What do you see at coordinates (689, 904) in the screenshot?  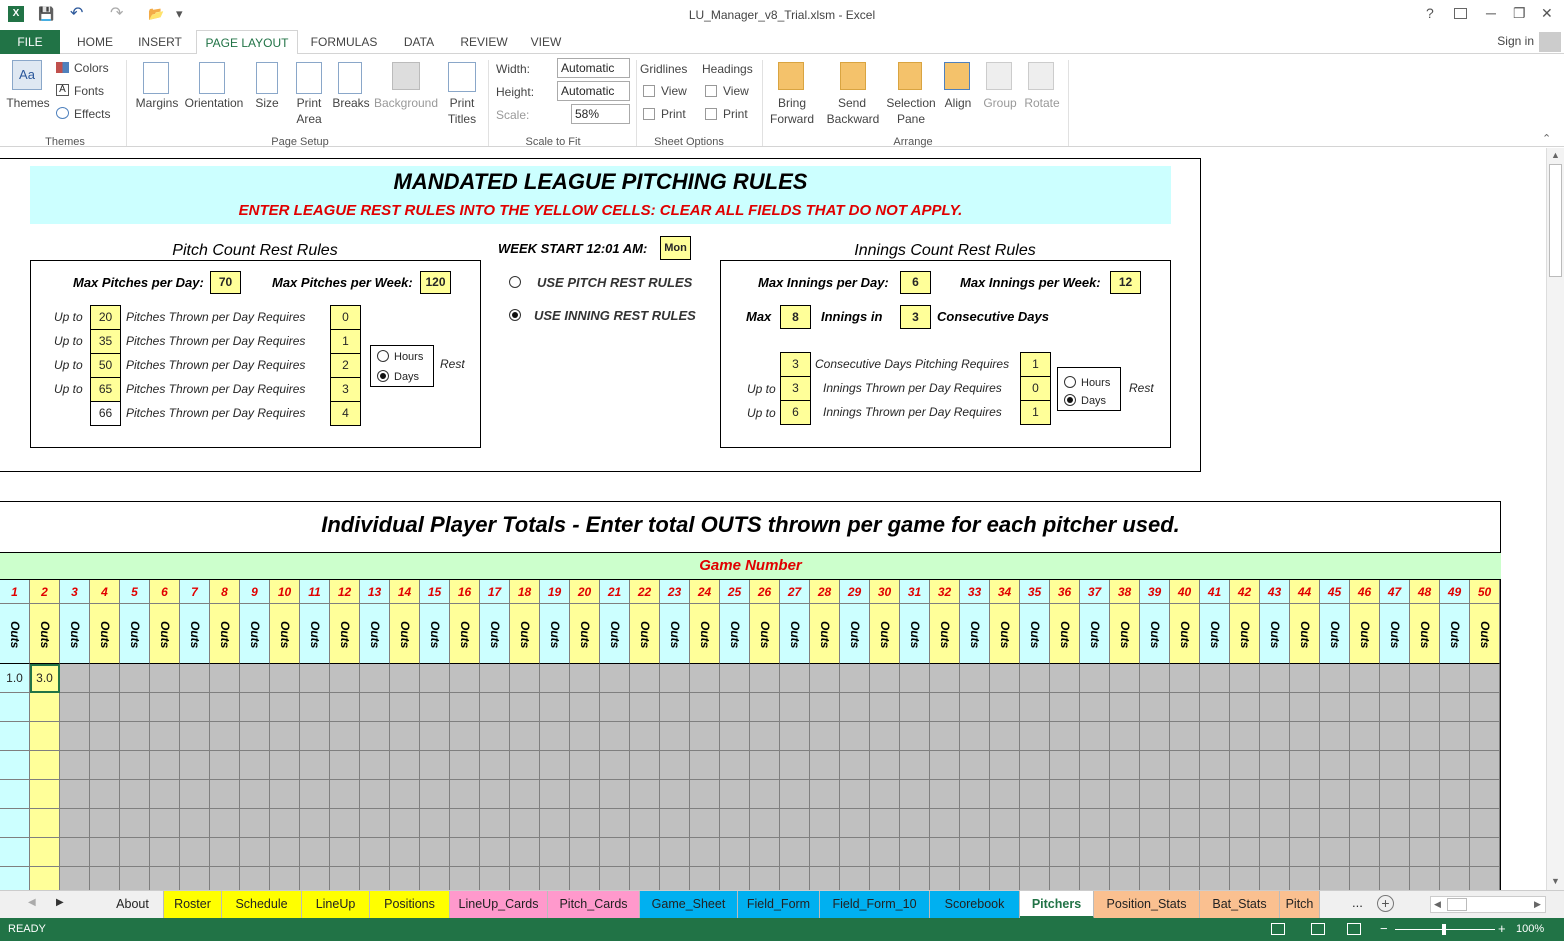 I see `sheet-tab-game-sheet: Game_Sheet` at bounding box center [689, 904].